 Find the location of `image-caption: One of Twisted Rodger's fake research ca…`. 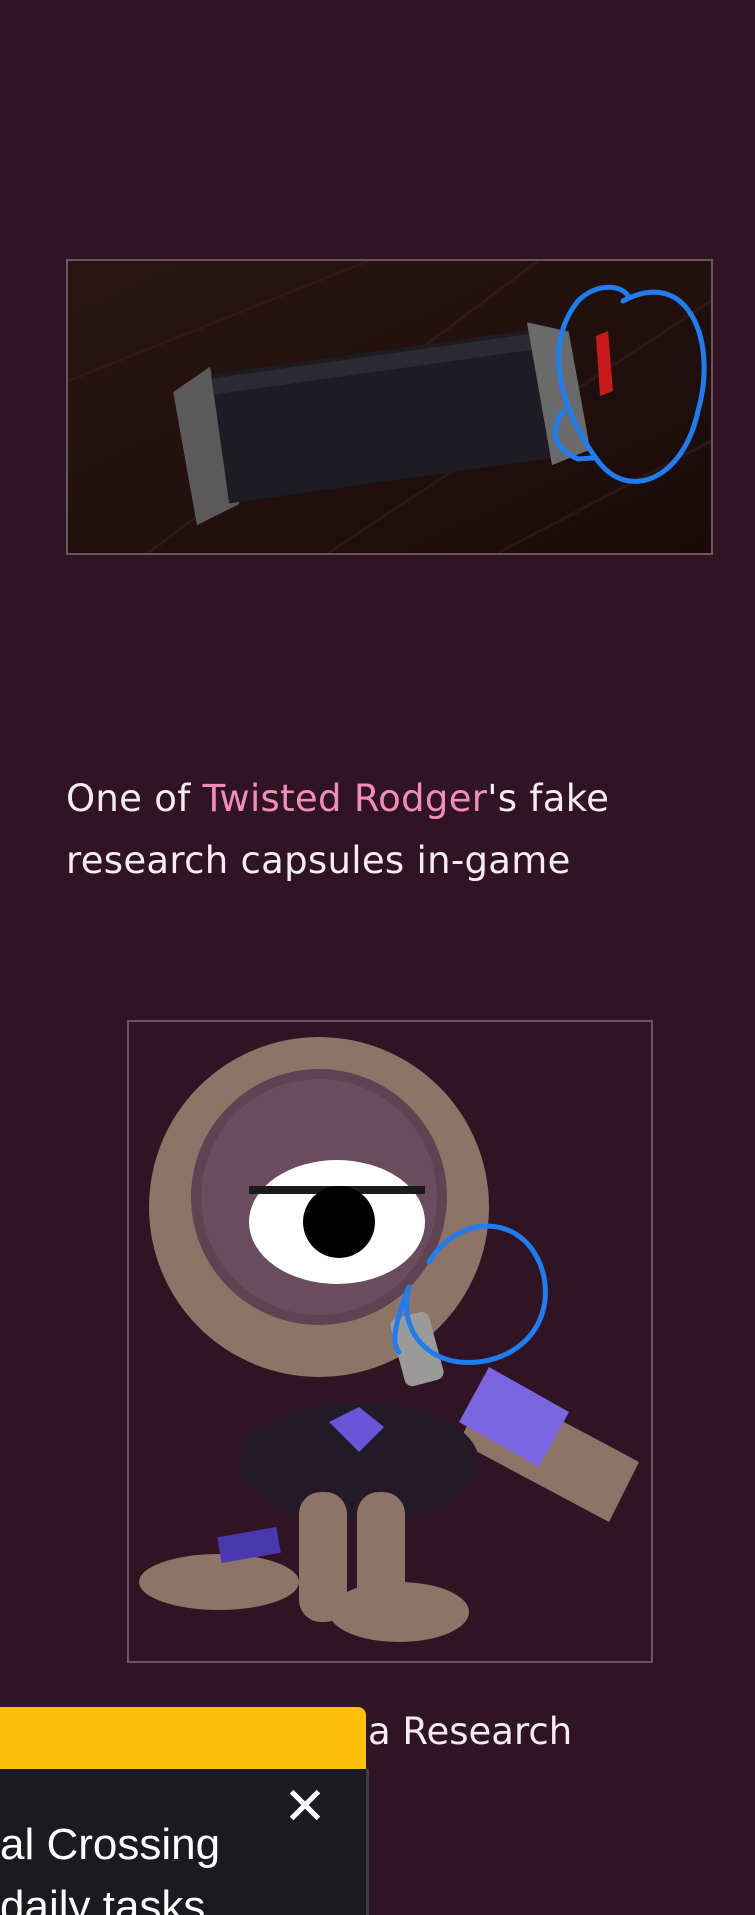

image-caption: One of Twisted Rodger's fake research ca… is located at coordinates (366, 830).